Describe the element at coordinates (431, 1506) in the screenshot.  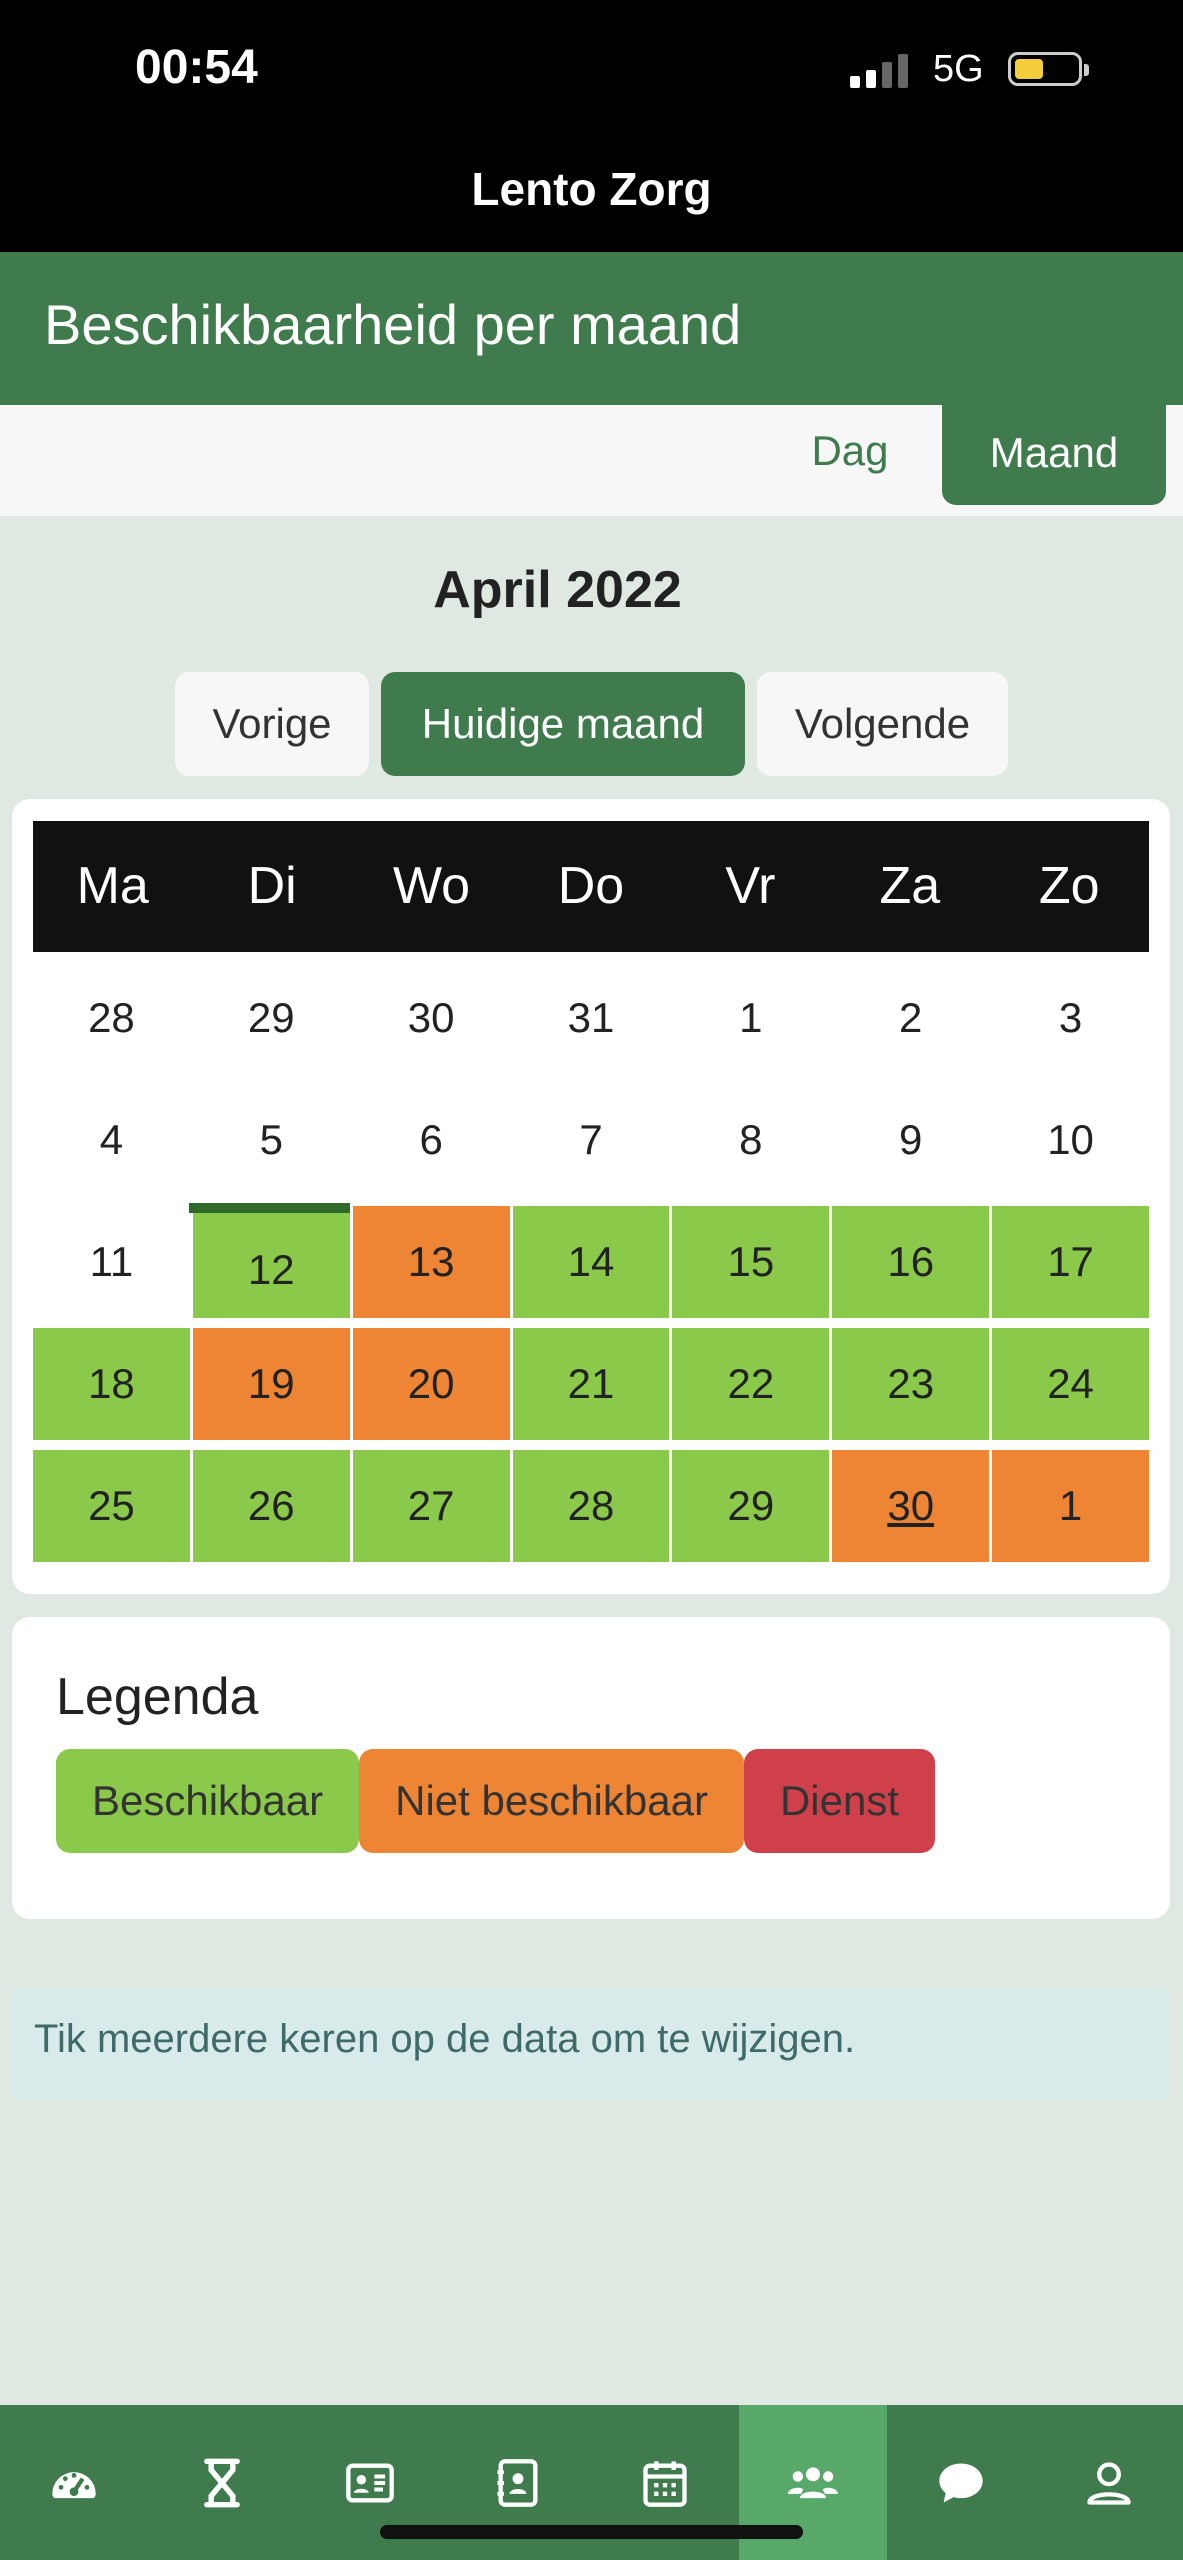
I see `calendar-day: 27` at that location.